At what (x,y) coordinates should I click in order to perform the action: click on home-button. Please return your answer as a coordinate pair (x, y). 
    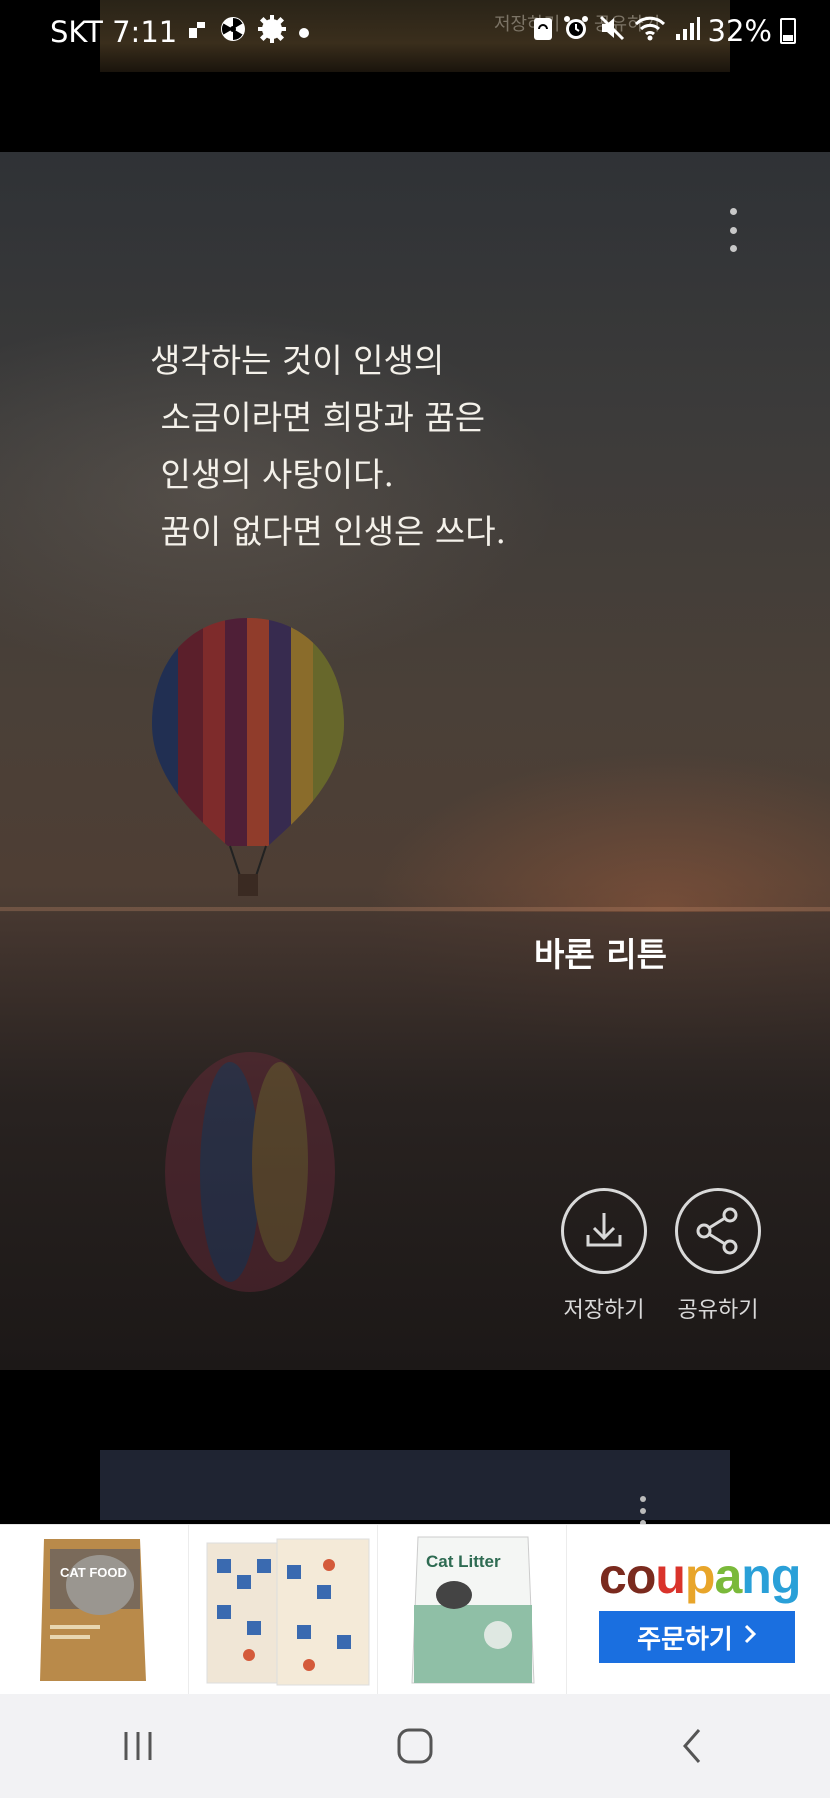
    Looking at the image, I should click on (415, 1746).